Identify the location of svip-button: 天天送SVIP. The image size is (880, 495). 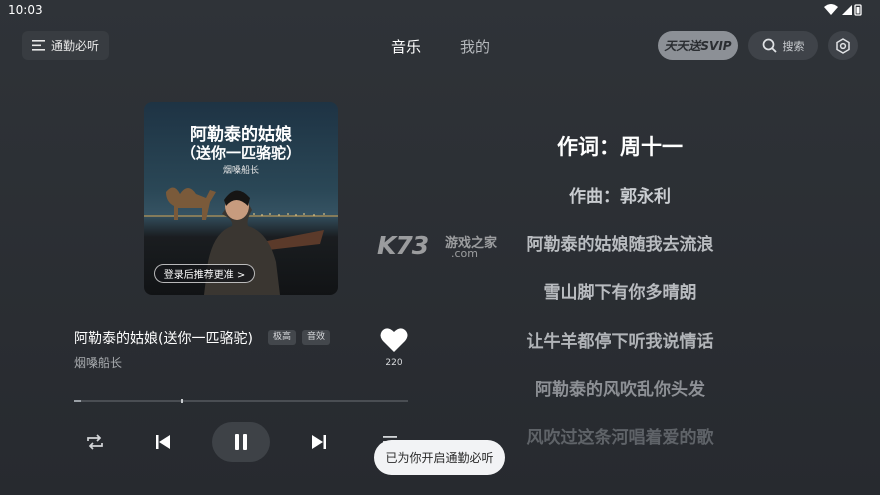
(698, 45).